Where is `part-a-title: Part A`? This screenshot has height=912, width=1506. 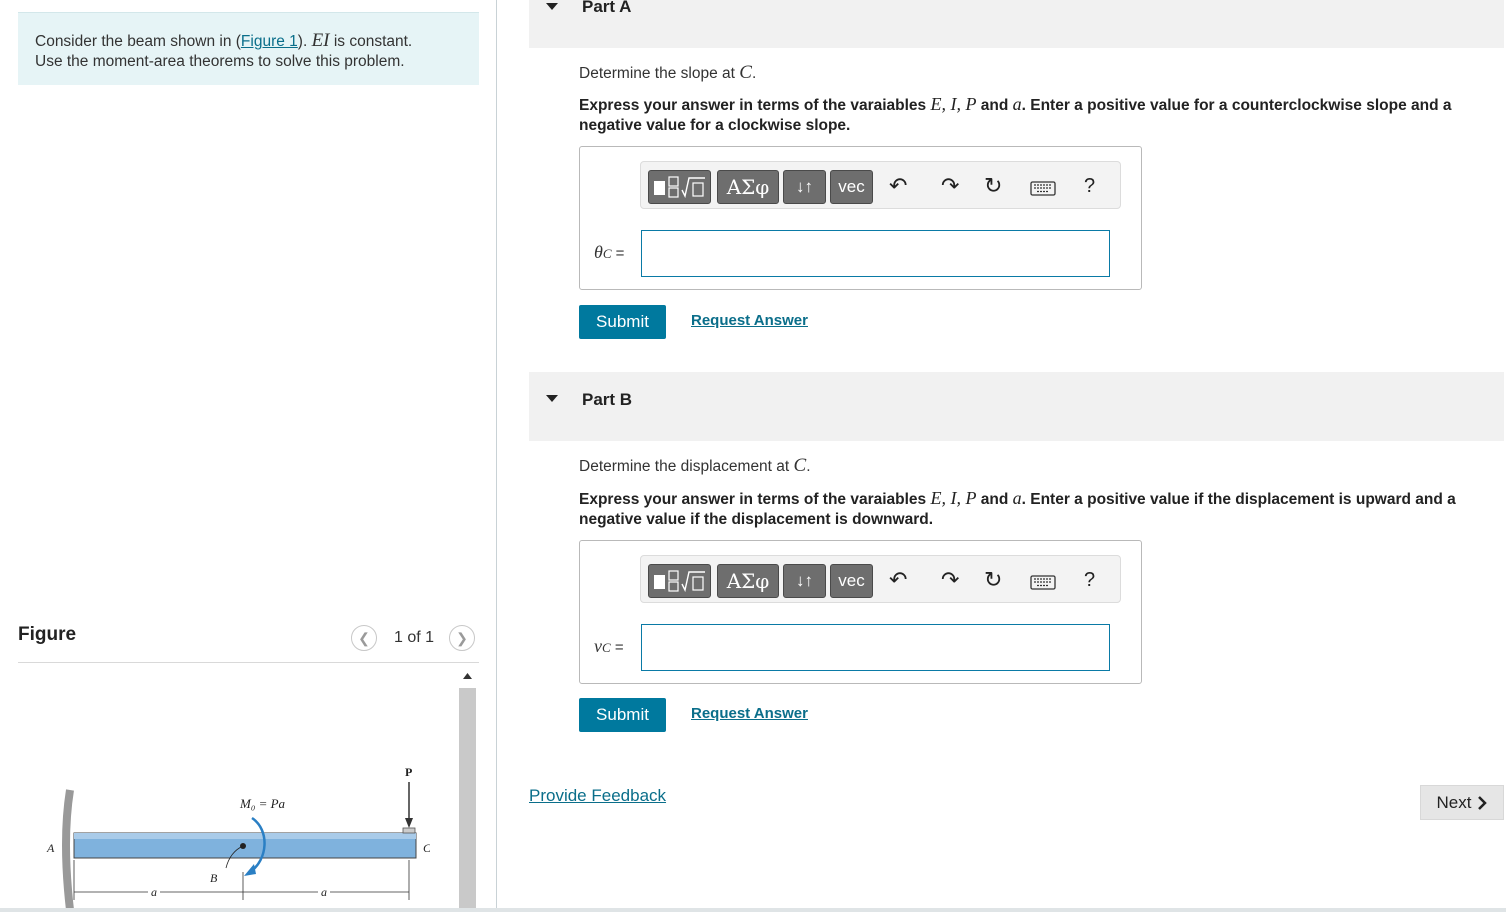 part-a-title: Part A is located at coordinates (607, 8).